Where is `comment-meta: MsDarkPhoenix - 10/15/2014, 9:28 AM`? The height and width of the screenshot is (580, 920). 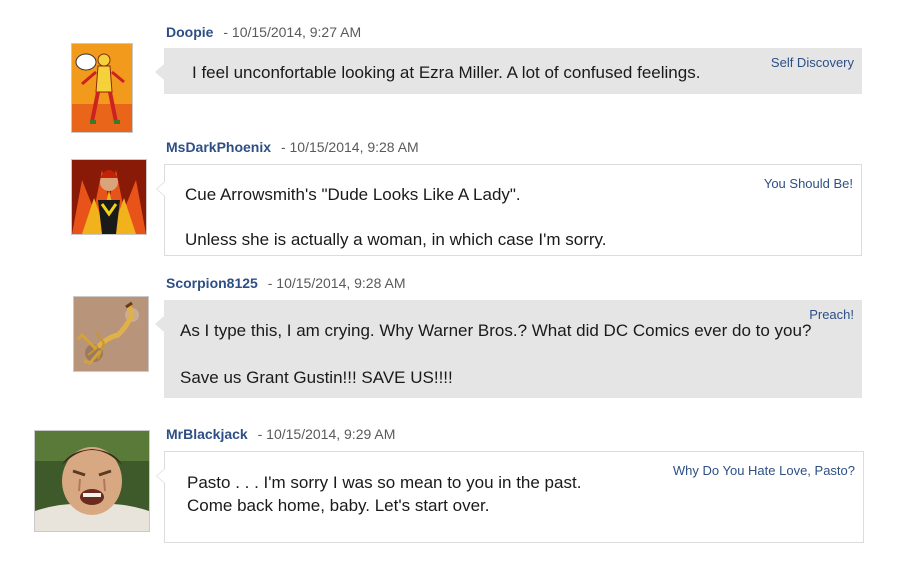
comment-meta: MsDarkPhoenix - 10/15/2014, 9:28 AM is located at coordinates (292, 147).